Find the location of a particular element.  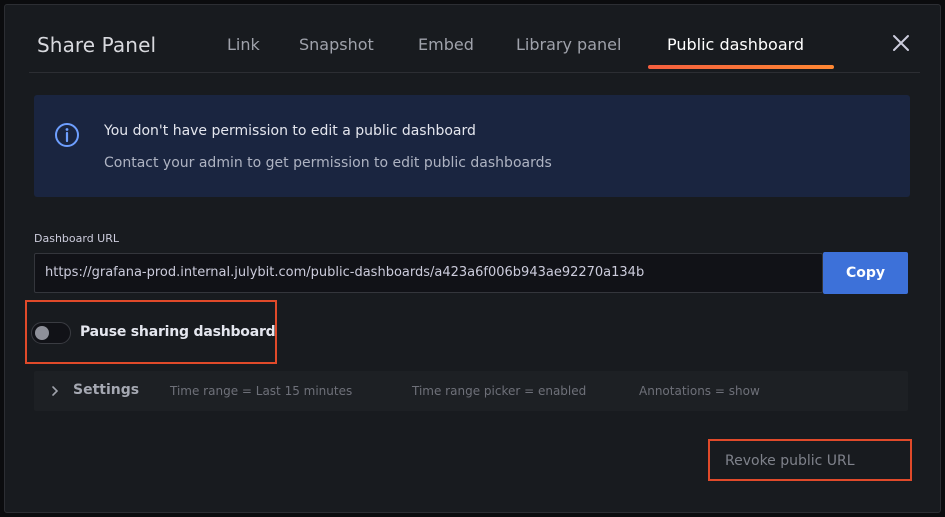

tab-link: Link is located at coordinates (243, 44).